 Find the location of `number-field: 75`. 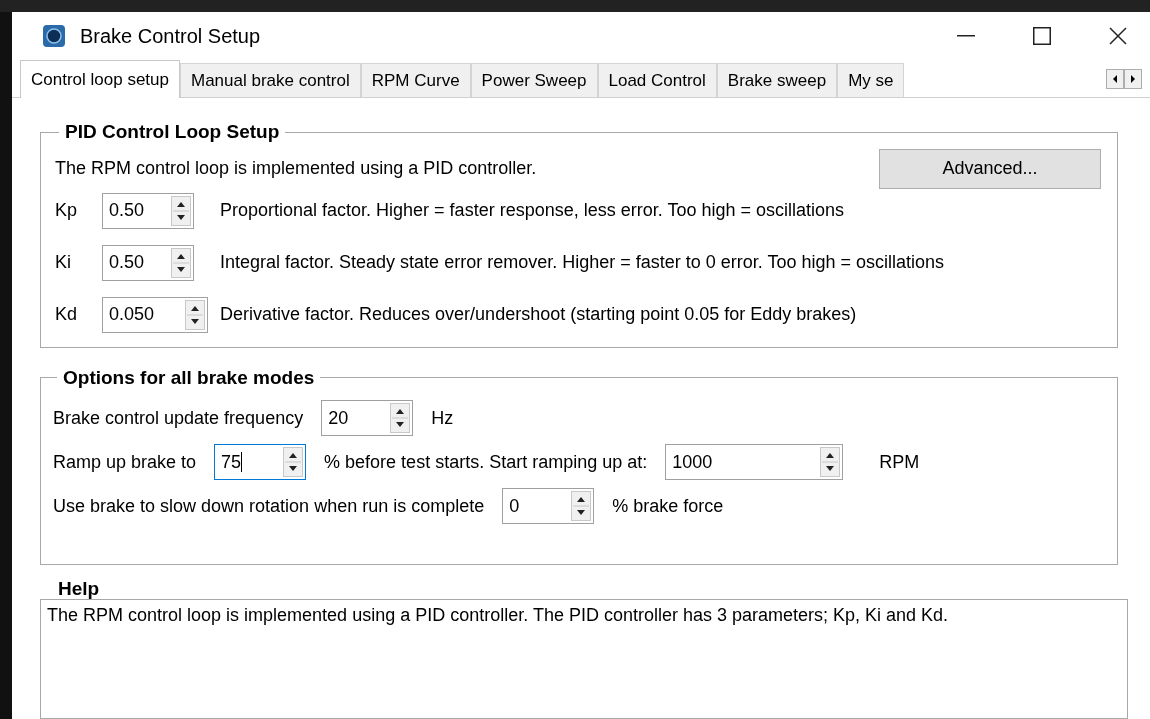

number-field: 75 is located at coordinates (260, 462).